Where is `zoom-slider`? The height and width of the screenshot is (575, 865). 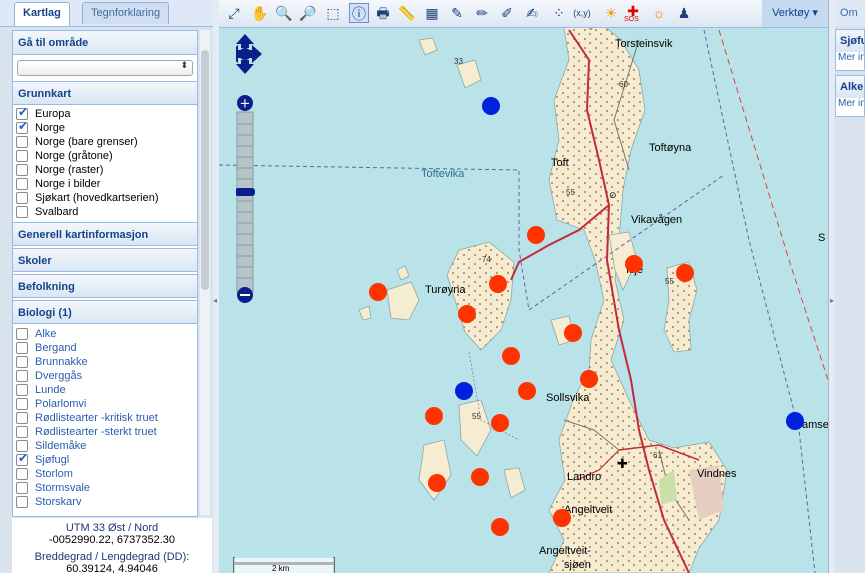 zoom-slider is located at coordinates (245, 202).